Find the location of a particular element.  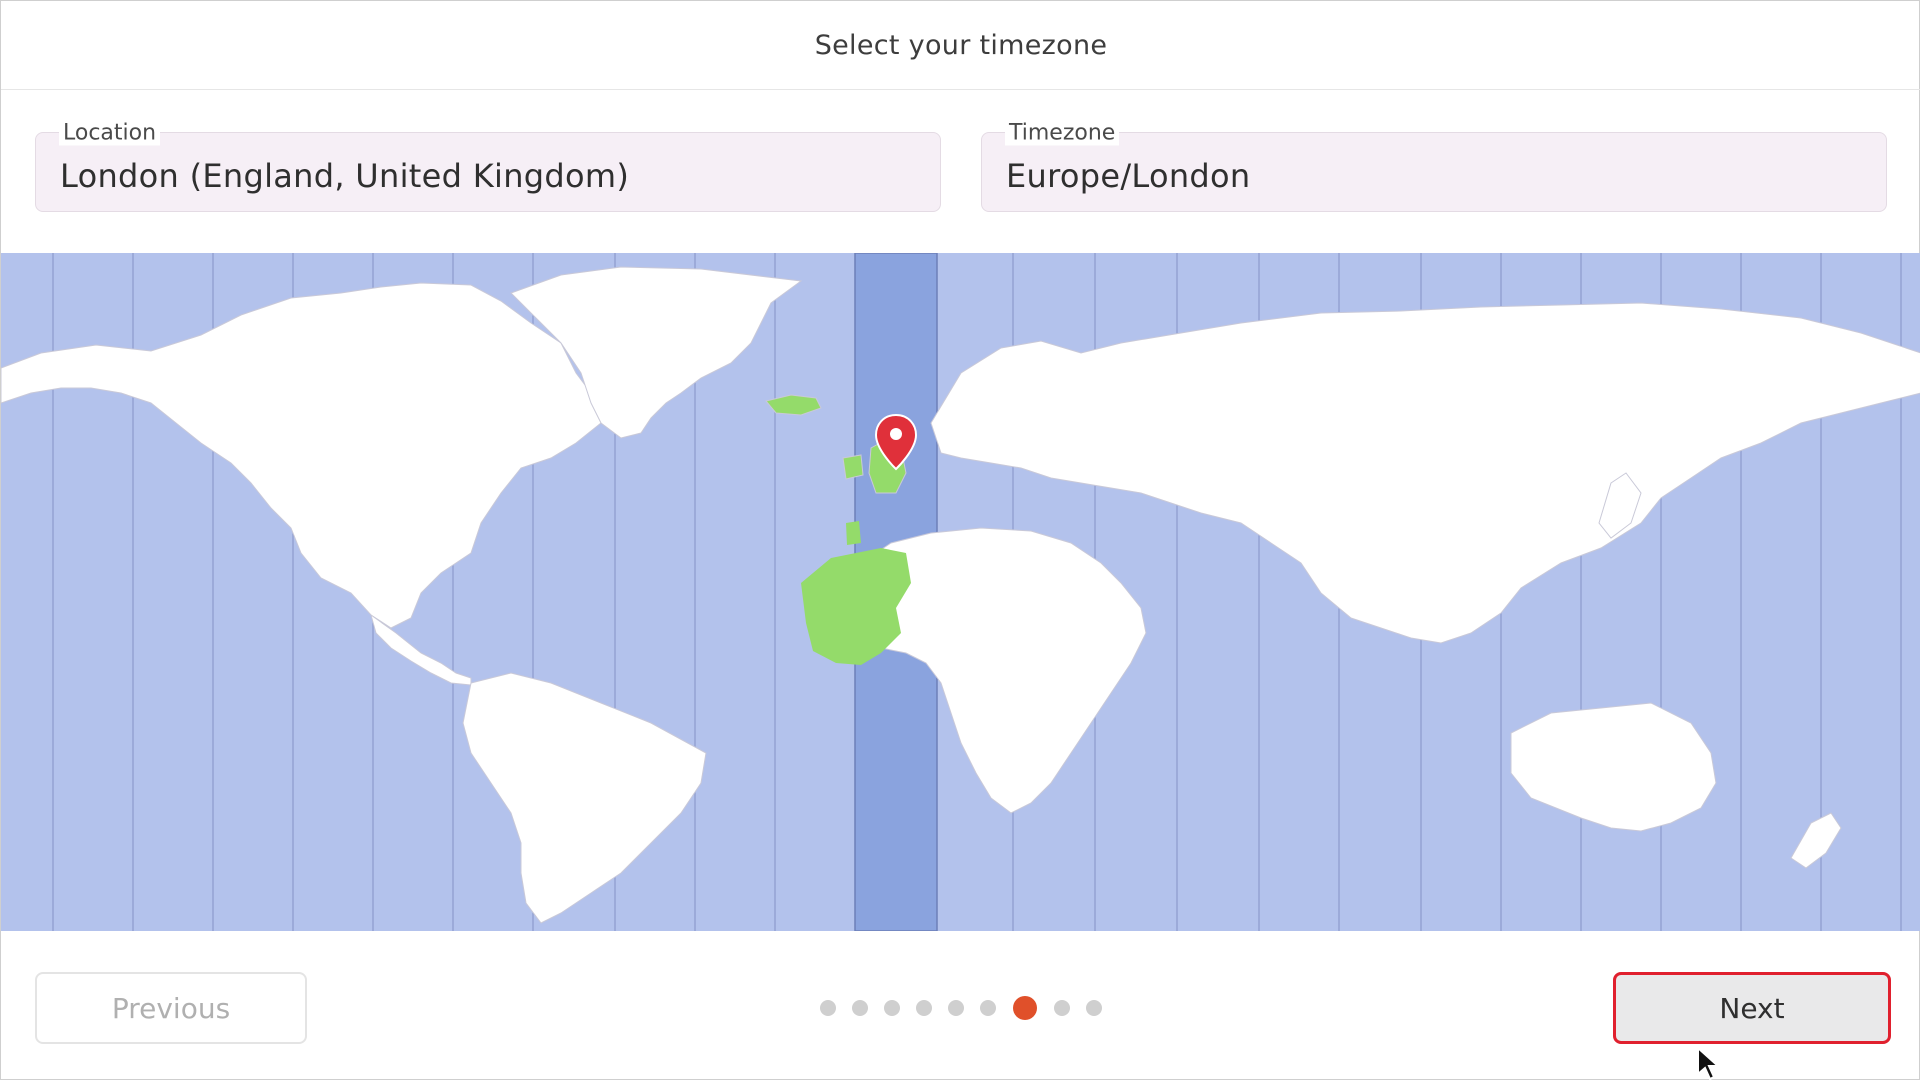

step-dot-active is located at coordinates (1025, 1008).